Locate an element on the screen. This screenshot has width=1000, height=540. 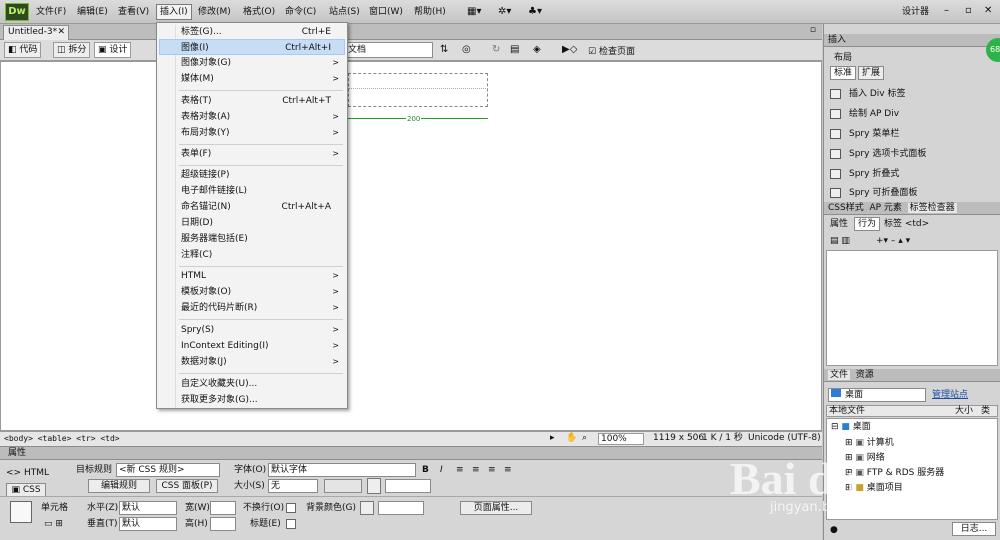
justify-icon: ≡ is located at coordinates (508, 470).